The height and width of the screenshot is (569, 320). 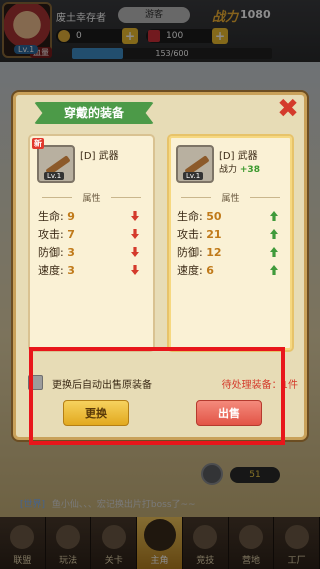 What do you see at coordinates (230, 271) in the screenshot?
I see `attr-speed: 速度: 6` at bounding box center [230, 271].